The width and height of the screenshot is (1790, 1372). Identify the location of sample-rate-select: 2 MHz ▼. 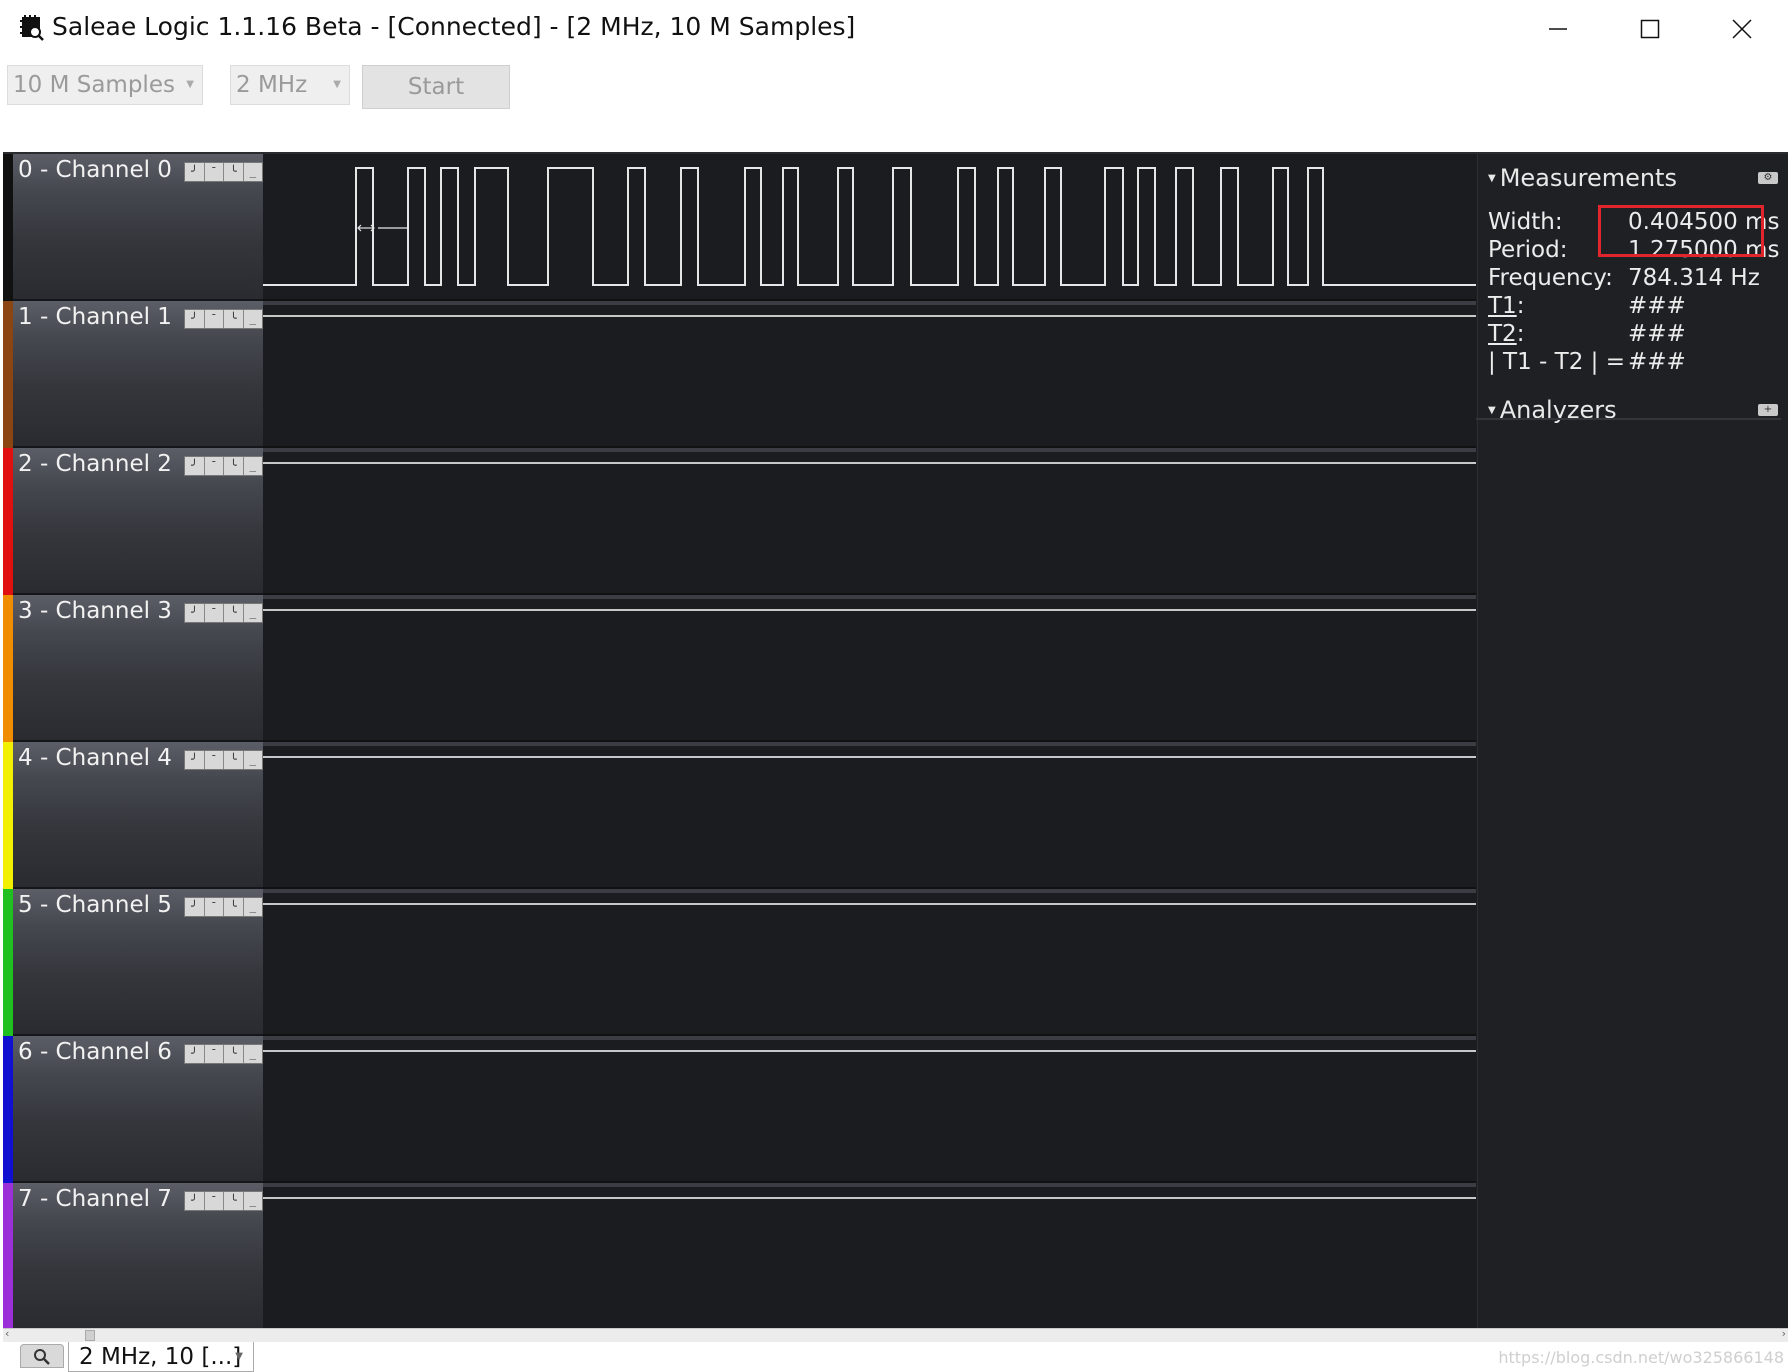
(290, 85).